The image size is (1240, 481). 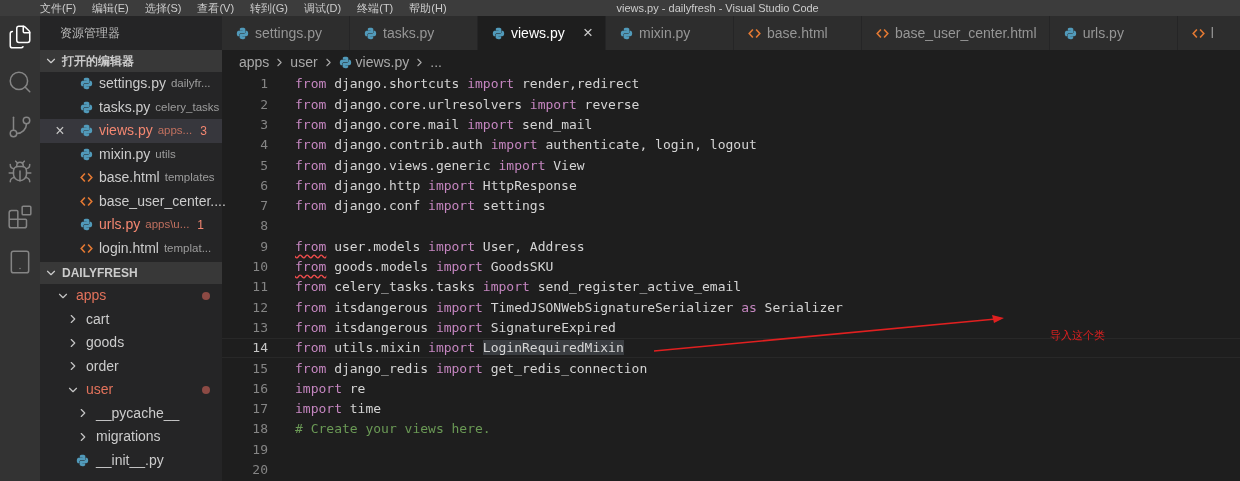 What do you see at coordinates (58, 8) in the screenshot?
I see `menu-item: 文件(F)` at bounding box center [58, 8].